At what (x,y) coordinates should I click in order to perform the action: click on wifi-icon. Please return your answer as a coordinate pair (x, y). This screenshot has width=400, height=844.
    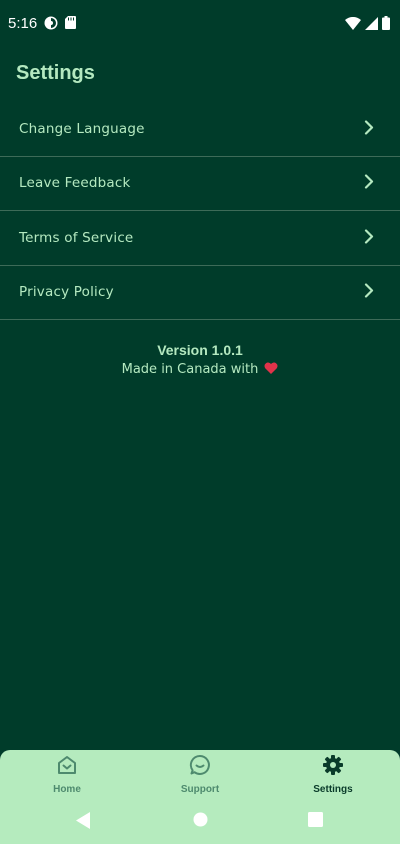
    Looking at the image, I should click on (353, 23).